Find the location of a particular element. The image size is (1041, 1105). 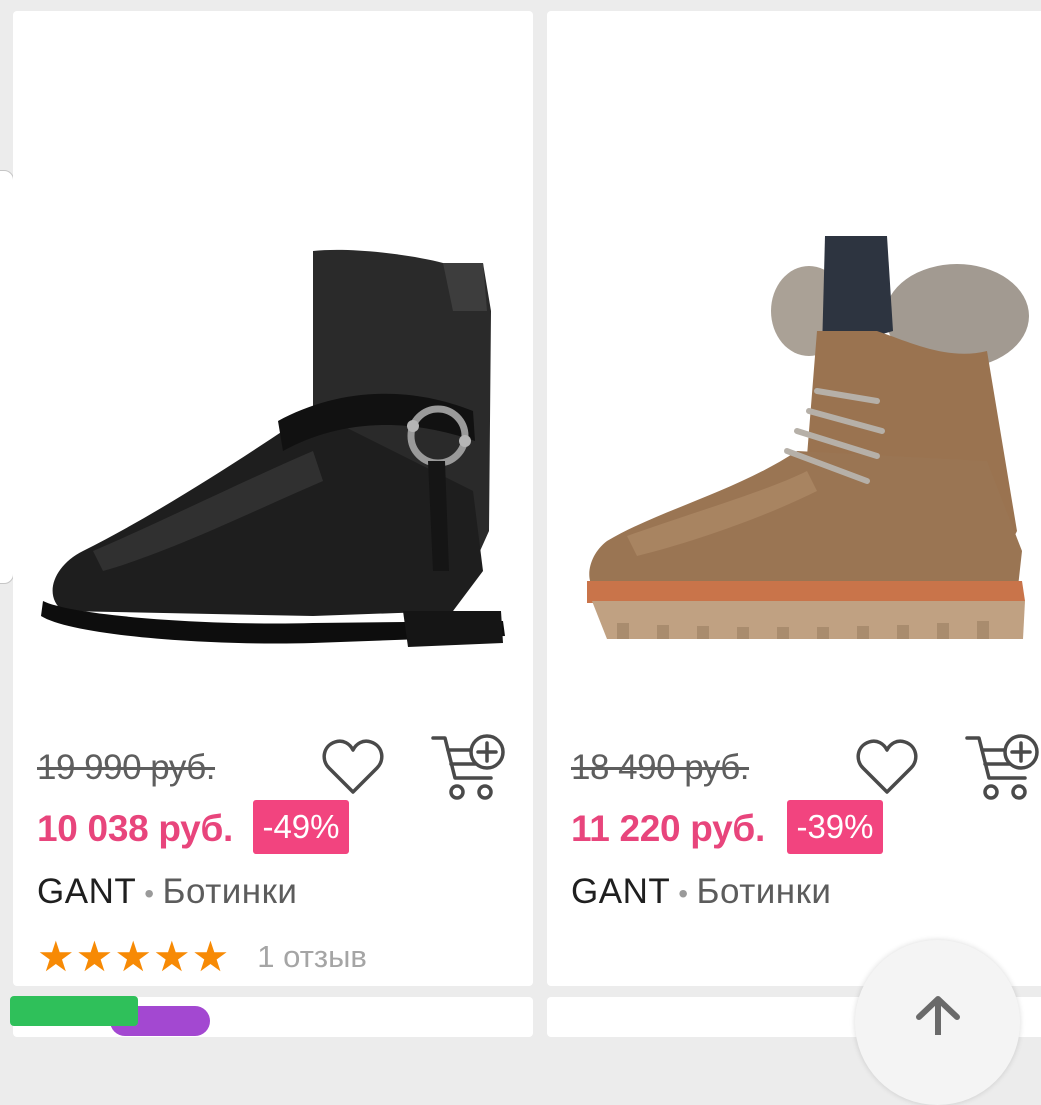

old-price: 19 990 руб. is located at coordinates (126, 767).